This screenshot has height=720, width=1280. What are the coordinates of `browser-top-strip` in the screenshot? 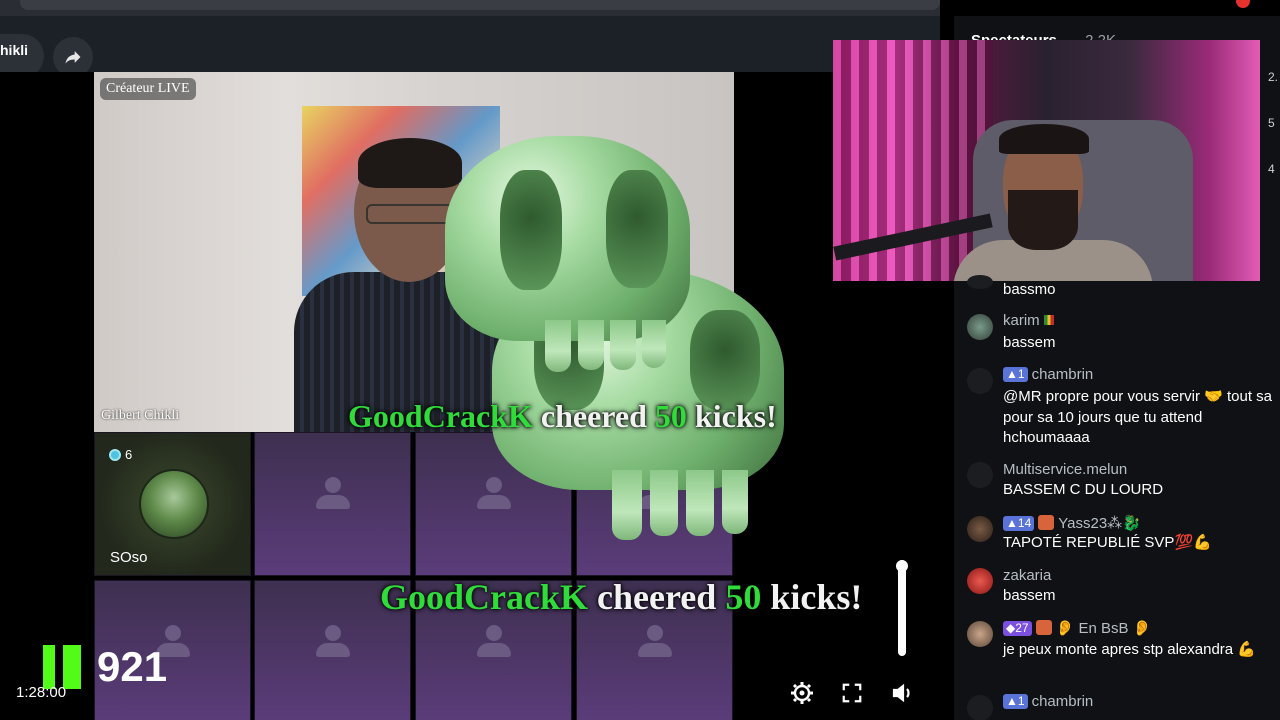 It's located at (470, 8).